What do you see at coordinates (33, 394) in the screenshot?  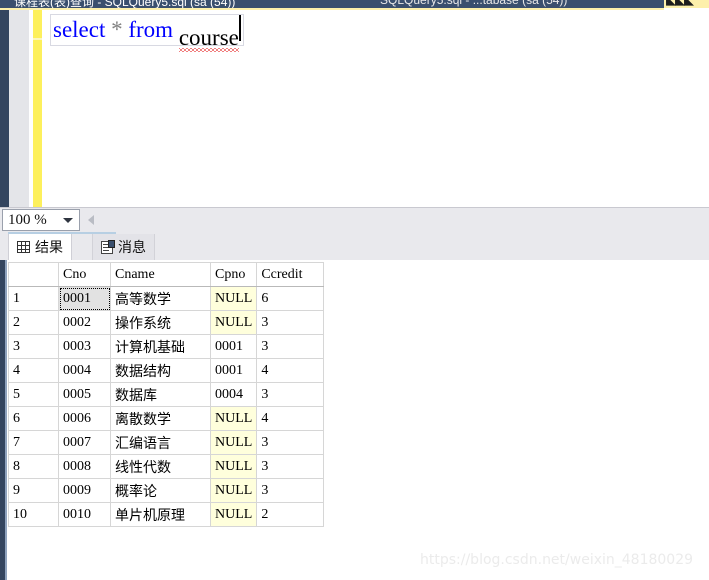 I see `row-number: 5` at bounding box center [33, 394].